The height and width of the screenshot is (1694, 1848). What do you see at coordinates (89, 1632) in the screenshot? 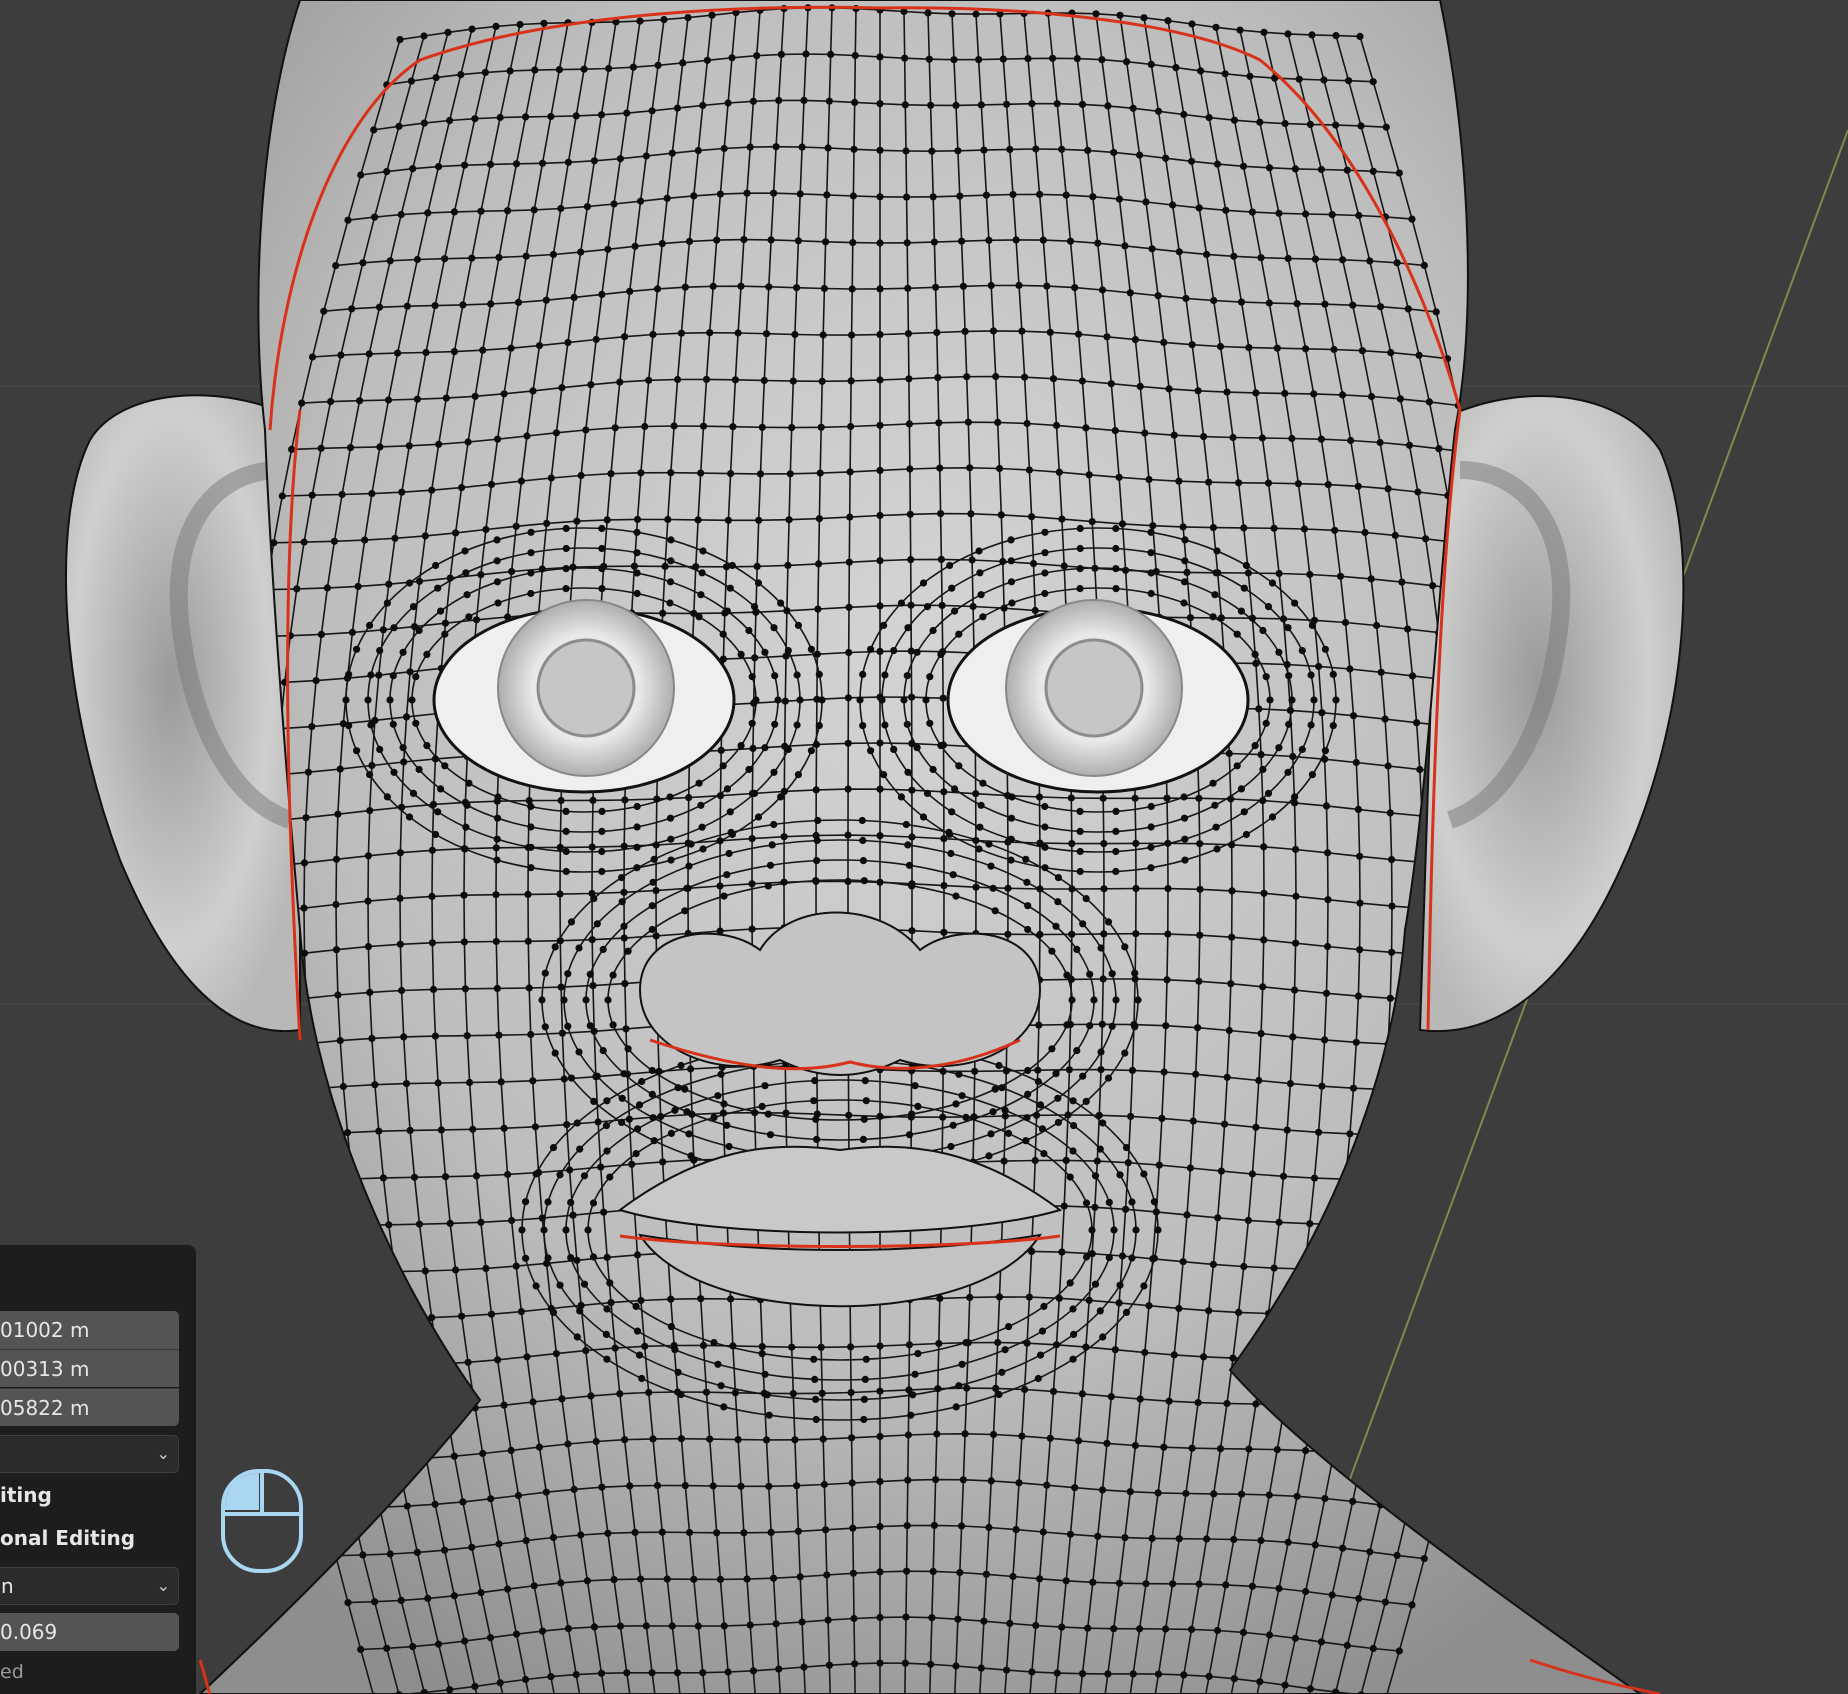
I see `proportional-size-field: 0.069` at bounding box center [89, 1632].